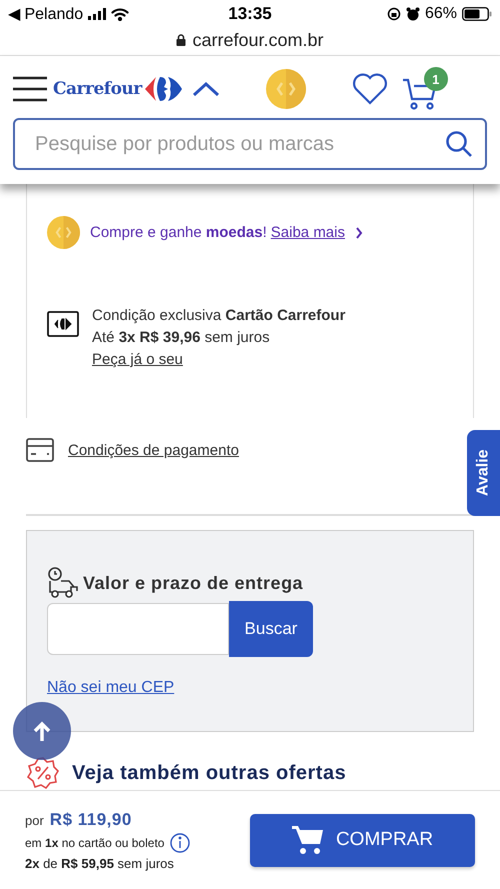 The height and width of the screenshot is (889, 500). Describe the element at coordinates (91, 820) in the screenshot. I see `price-text: R$ 119,90` at that location.